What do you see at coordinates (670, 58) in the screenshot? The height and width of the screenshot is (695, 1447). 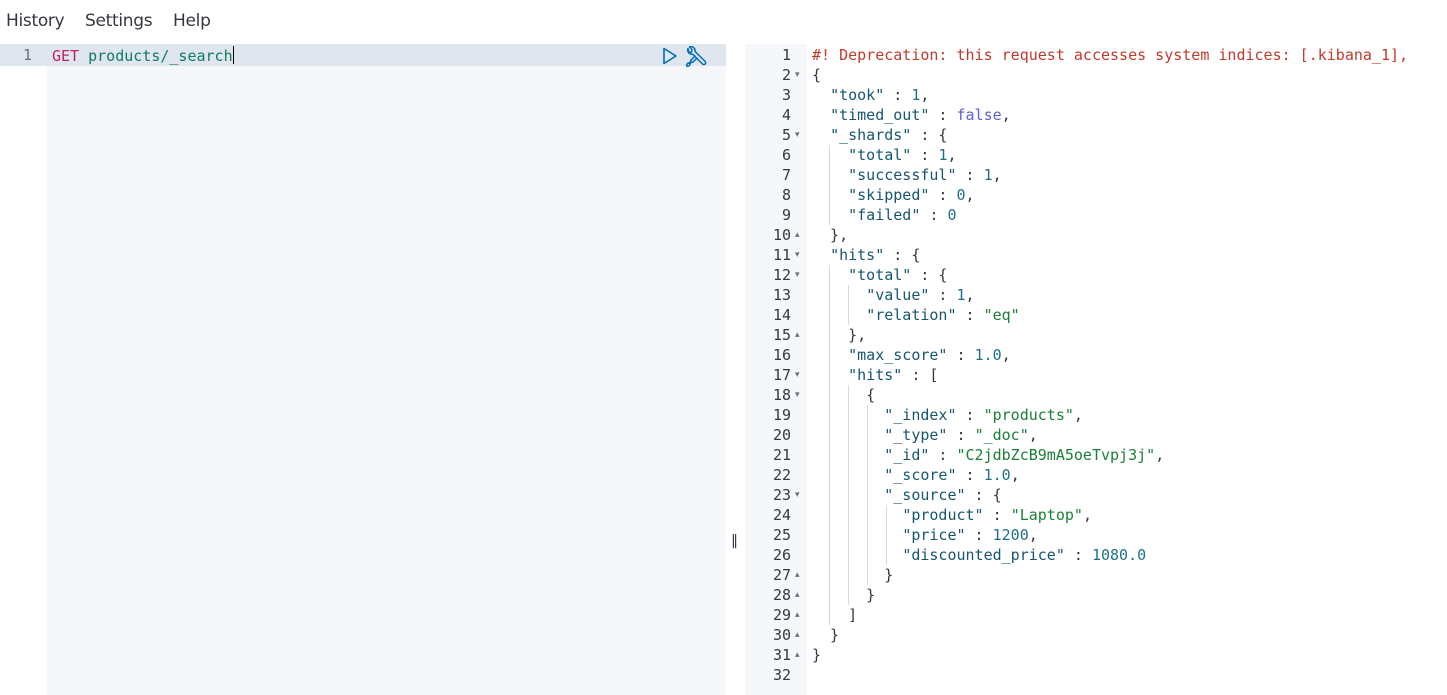 I see `play-icon` at bounding box center [670, 58].